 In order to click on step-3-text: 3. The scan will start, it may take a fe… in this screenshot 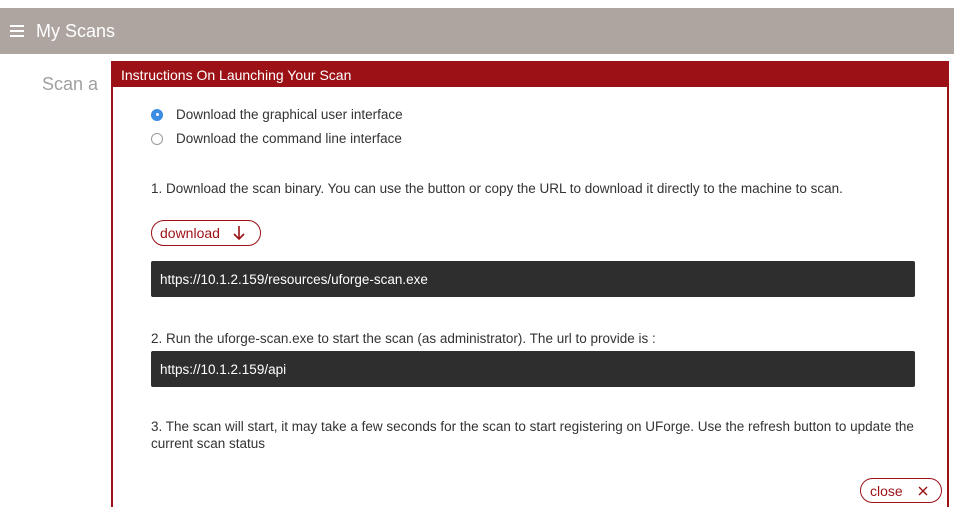, I will do `click(532, 435)`.